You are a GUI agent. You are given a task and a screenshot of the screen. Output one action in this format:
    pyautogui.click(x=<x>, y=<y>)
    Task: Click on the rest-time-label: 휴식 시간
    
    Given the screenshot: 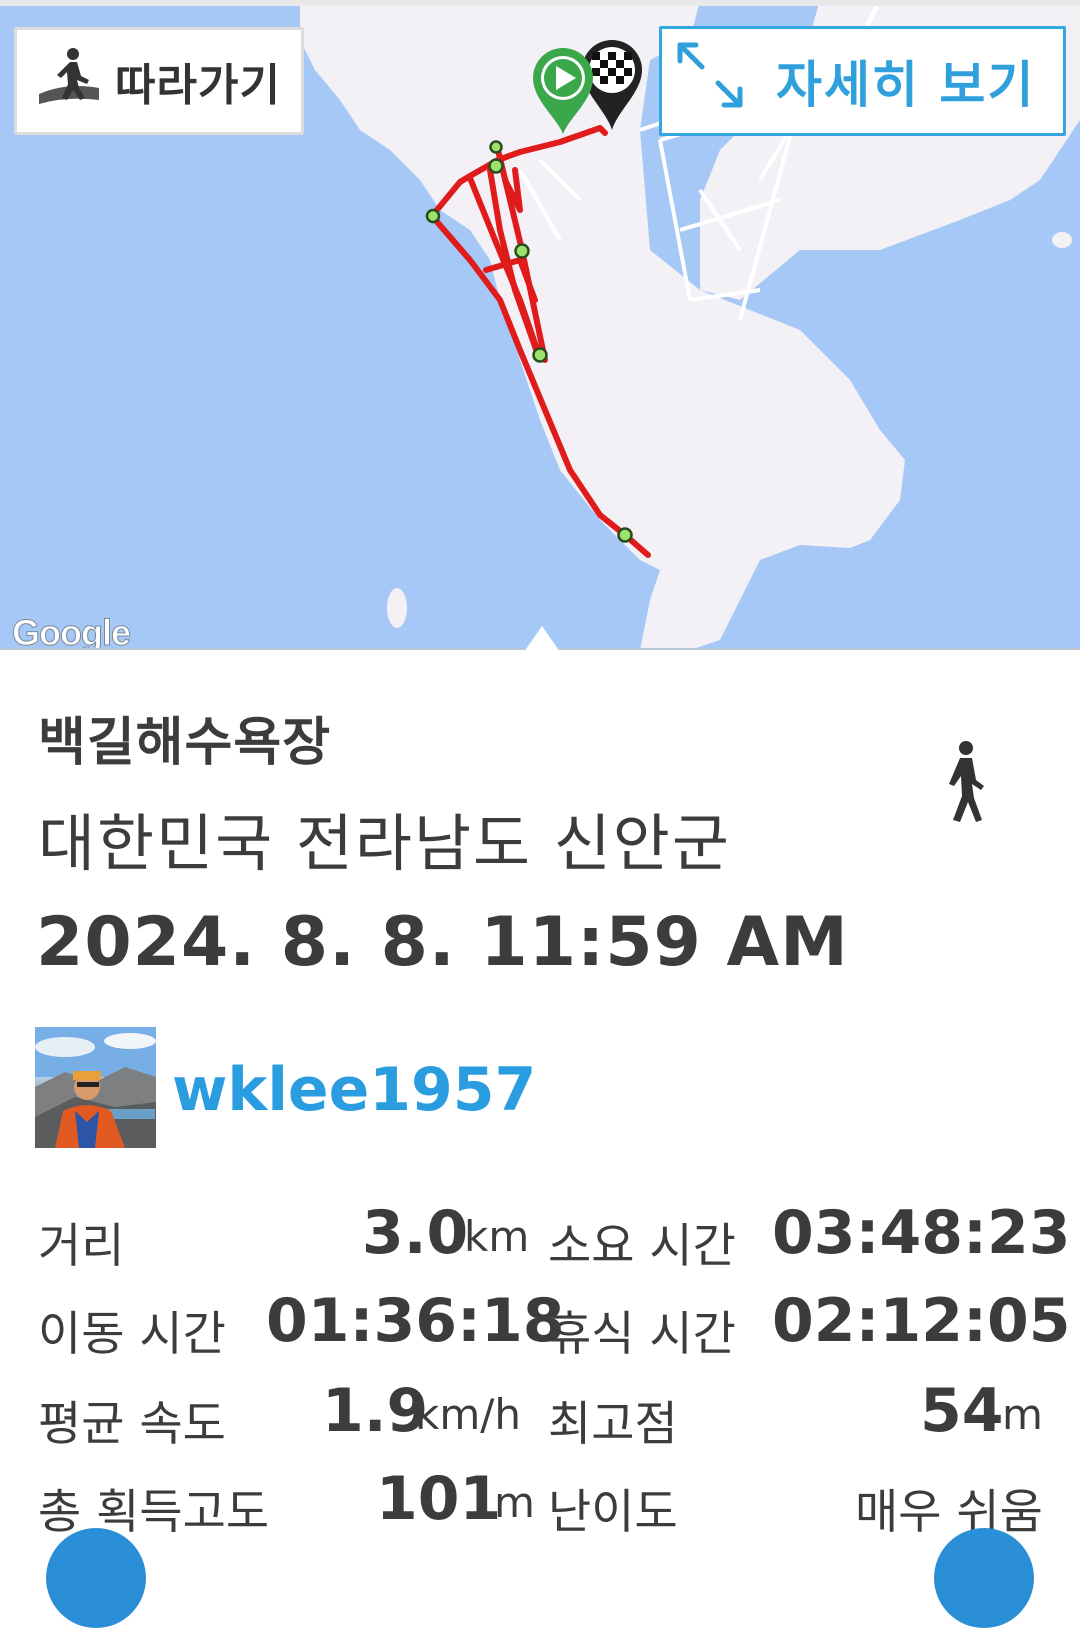 What is the action you would take?
    pyautogui.click(x=642, y=1334)
    